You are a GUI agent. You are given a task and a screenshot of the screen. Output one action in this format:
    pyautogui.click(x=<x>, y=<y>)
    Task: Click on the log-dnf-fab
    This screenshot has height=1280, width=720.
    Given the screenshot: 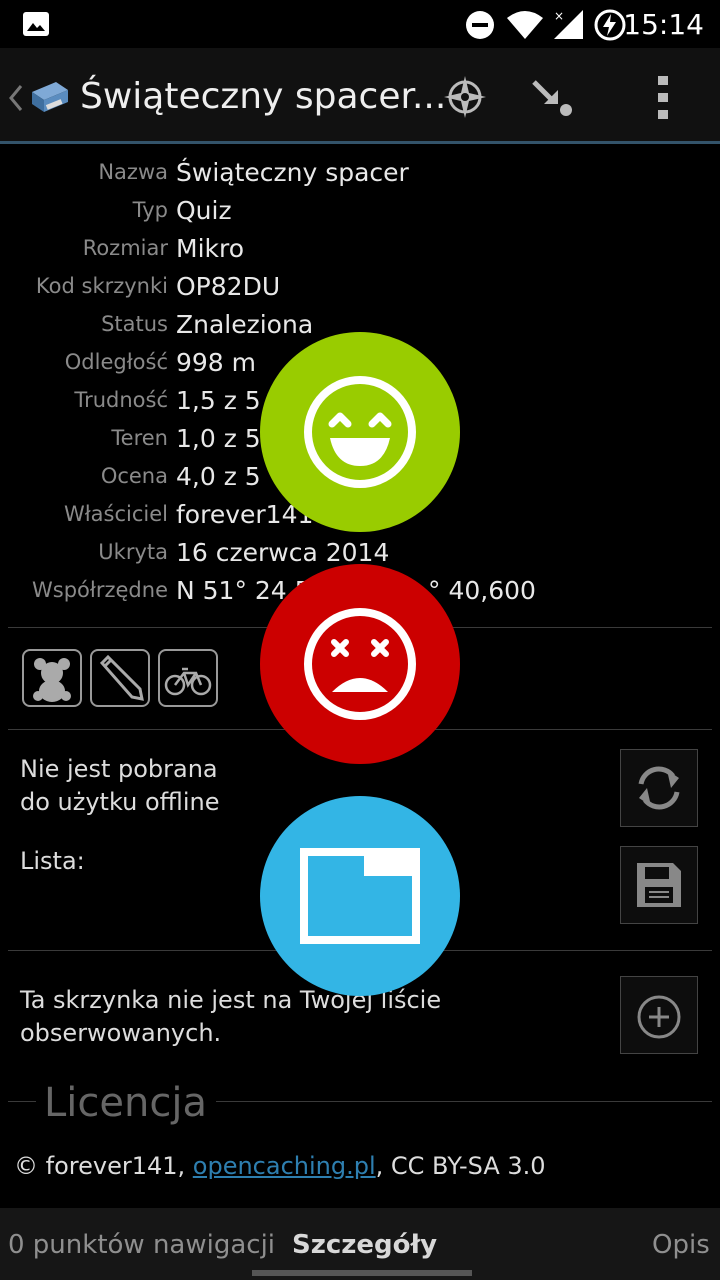 What is the action you would take?
    pyautogui.click(x=360, y=664)
    